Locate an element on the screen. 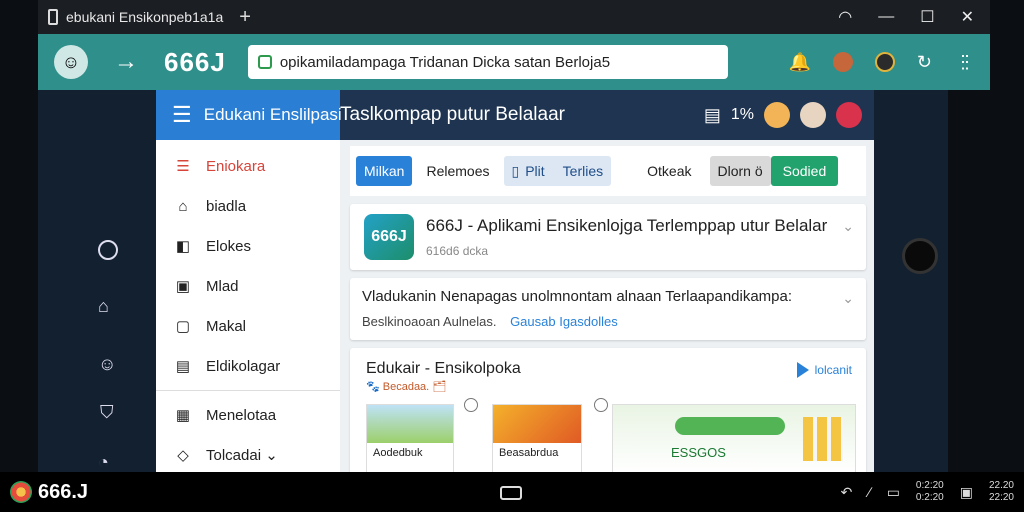  tray-status-top: 0:2:20 is located at coordinates (929, 485).